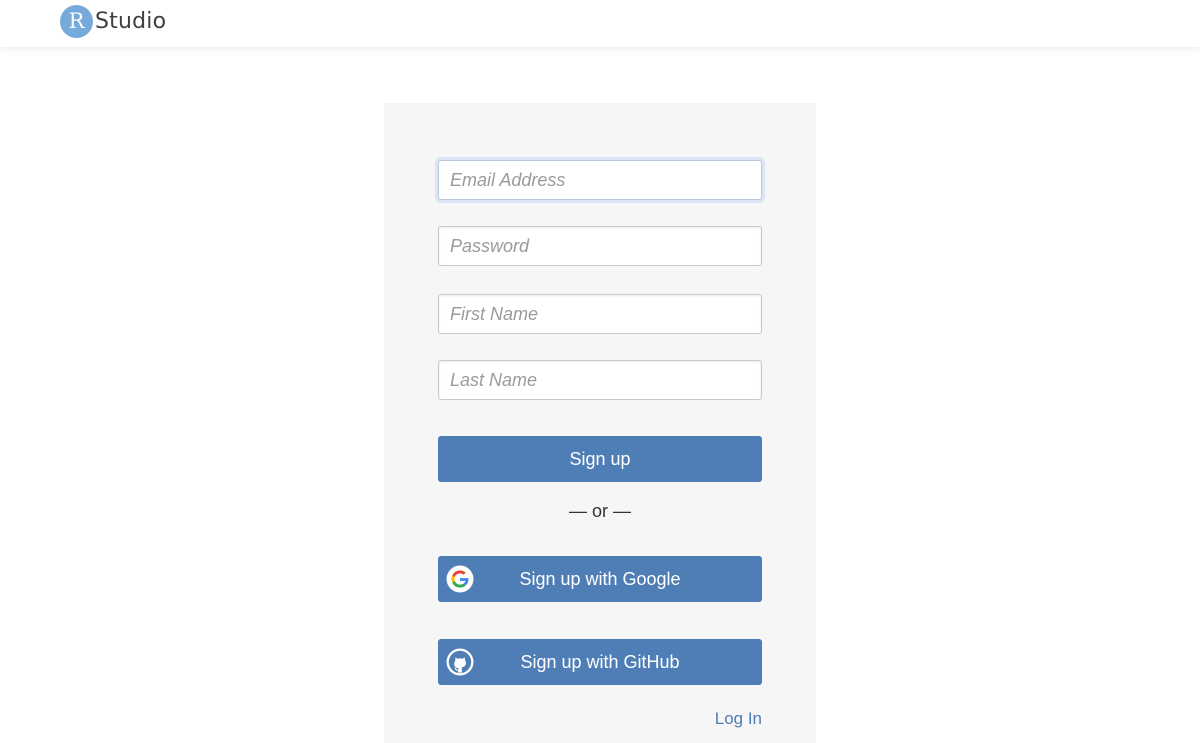 This screenshot has height=743, width=1200. What do you see at coordinates (76, 21) in the screenshot?
I see `r-logo-icon: R` at bounding box center [76, 21].